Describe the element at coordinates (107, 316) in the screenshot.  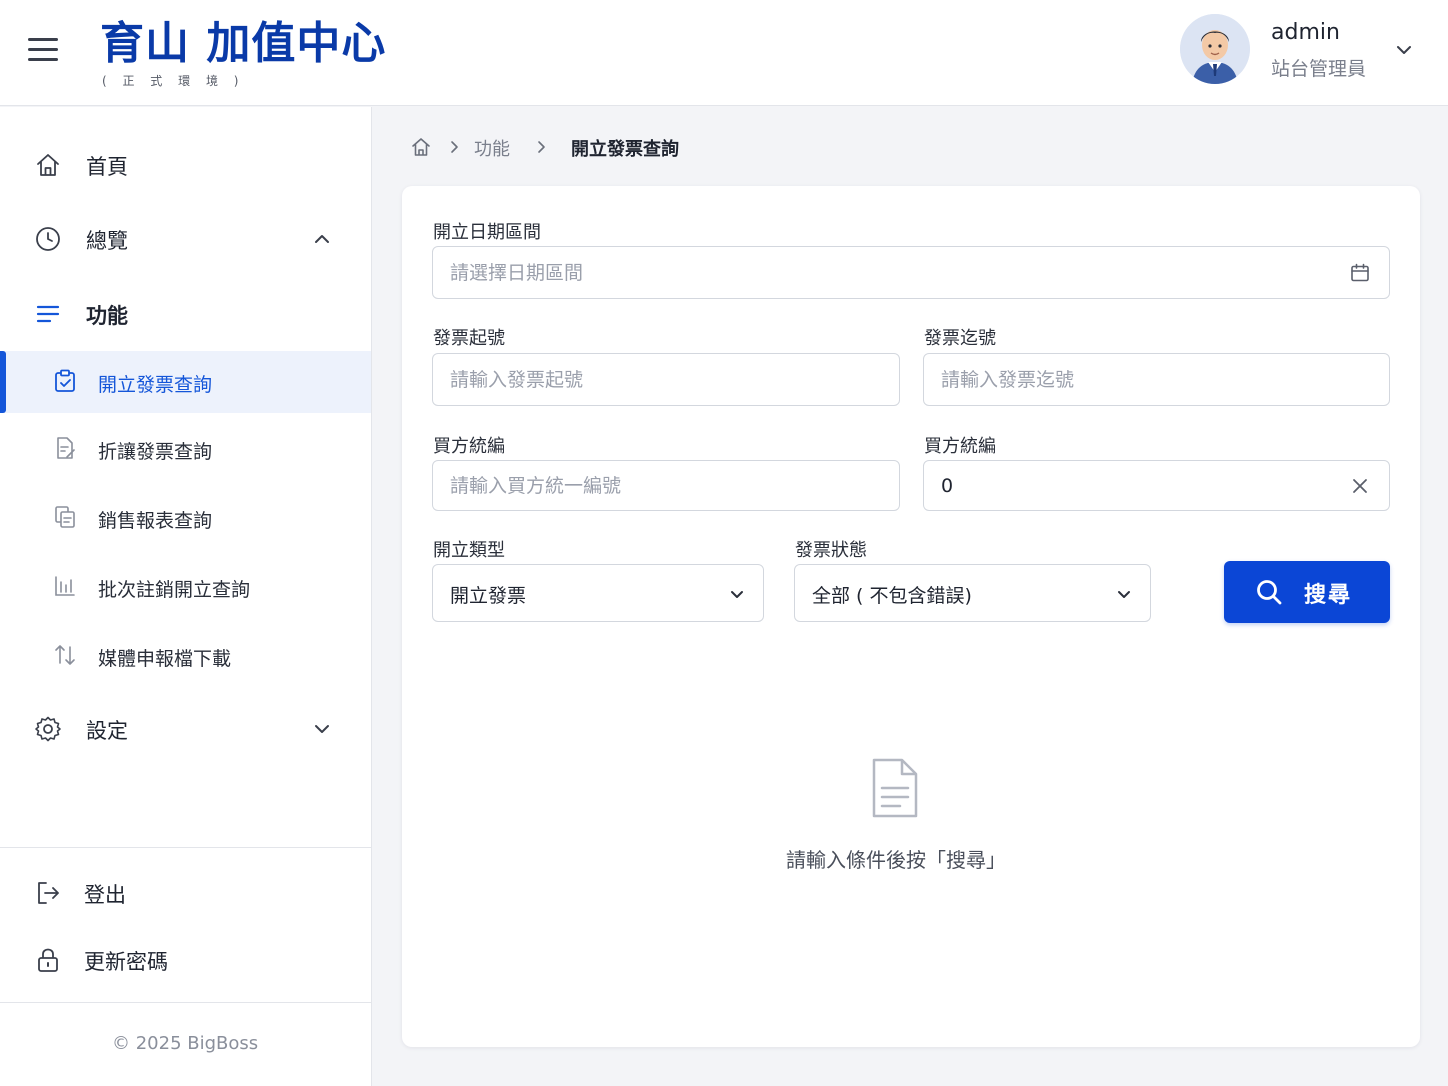
I see `sidebar-item-label: 功能` at that location.